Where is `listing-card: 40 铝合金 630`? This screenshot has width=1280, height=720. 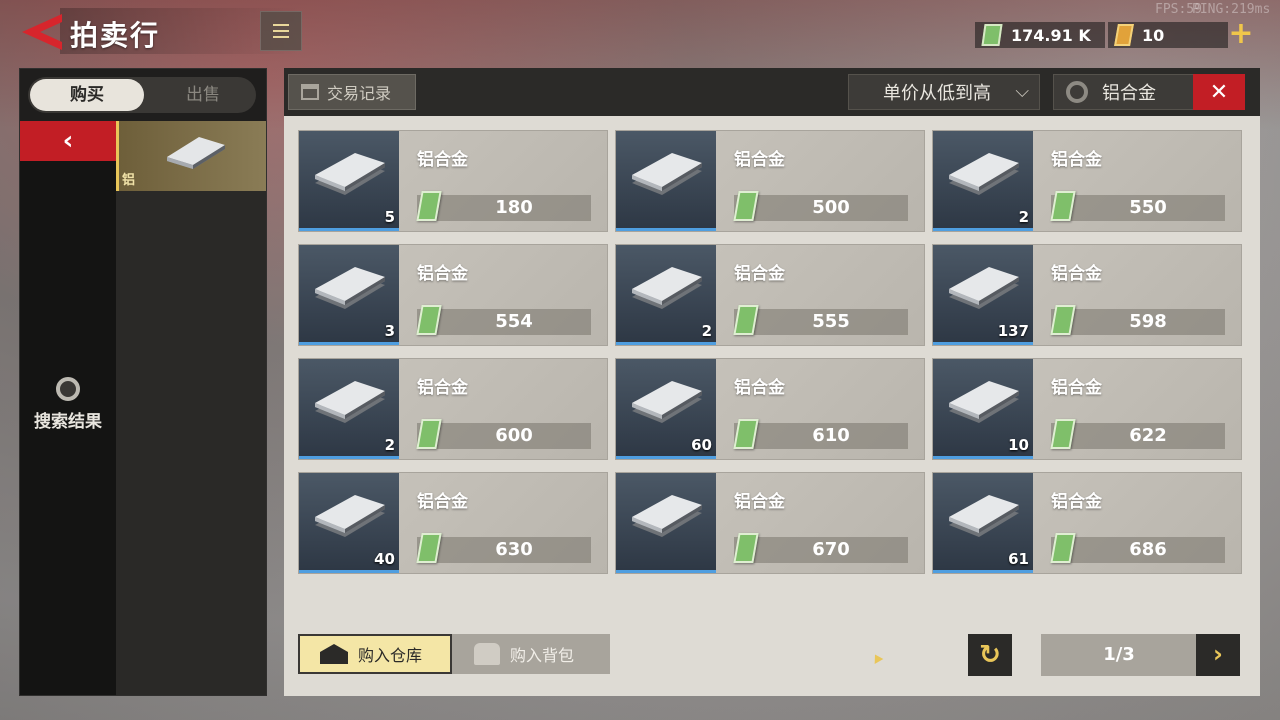
listing-card: 40 铝合金 630 is located at coordinates (453, 523).